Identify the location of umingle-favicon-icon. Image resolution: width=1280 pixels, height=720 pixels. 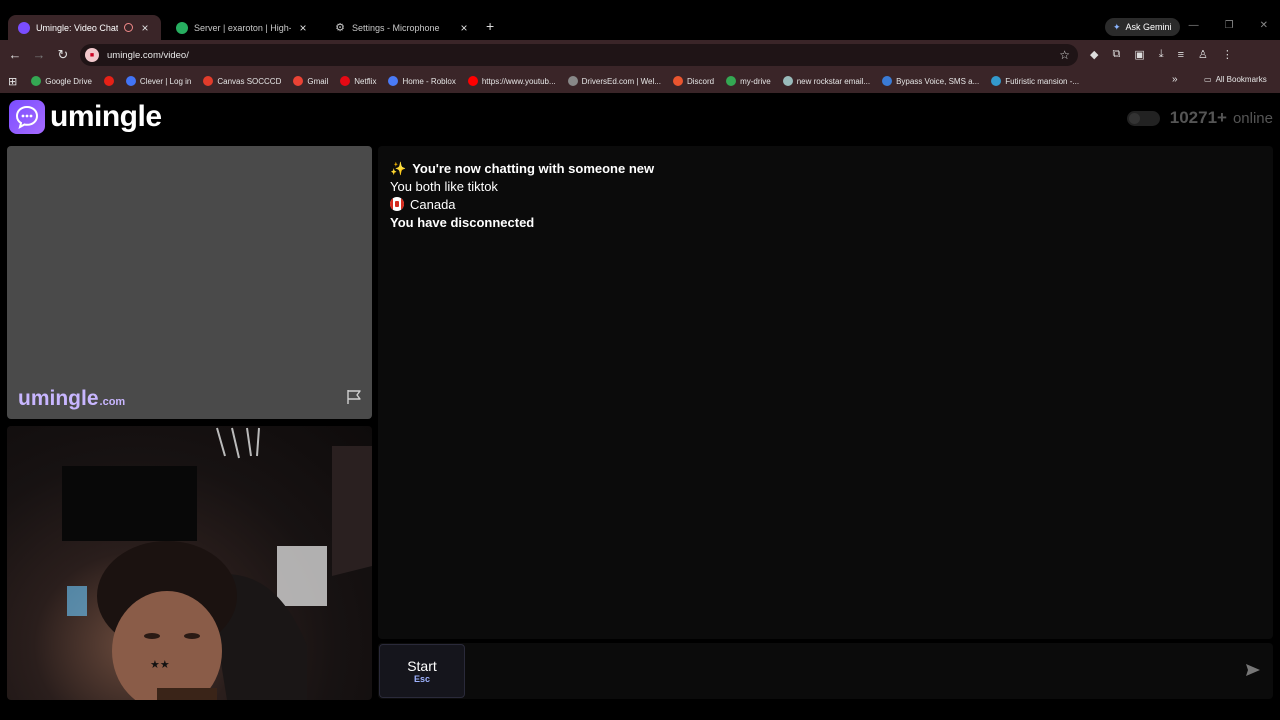
(24, 27).